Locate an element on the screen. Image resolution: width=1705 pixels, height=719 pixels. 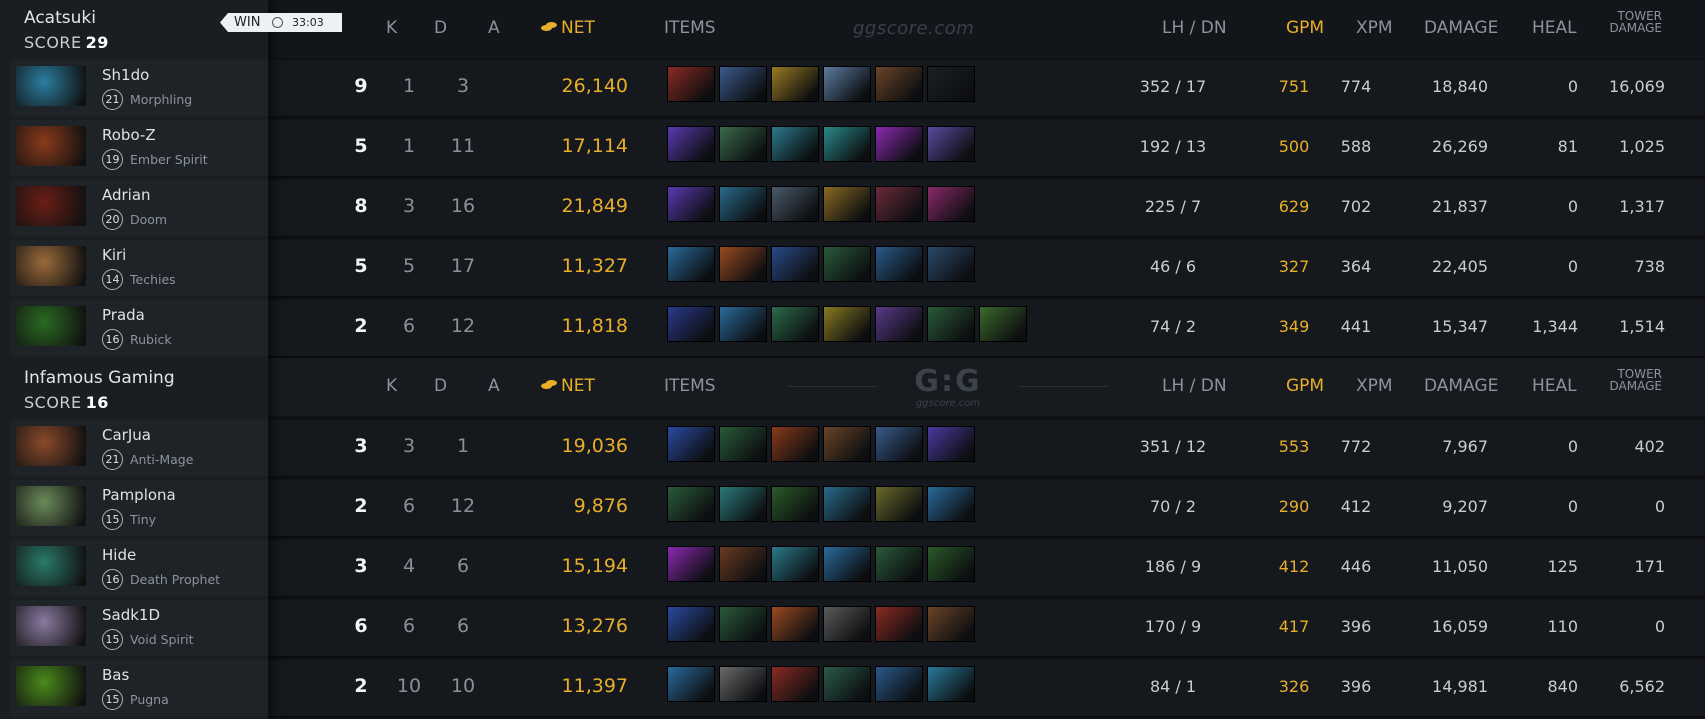
player-name: CarJua is located at coordinates (126, 435).